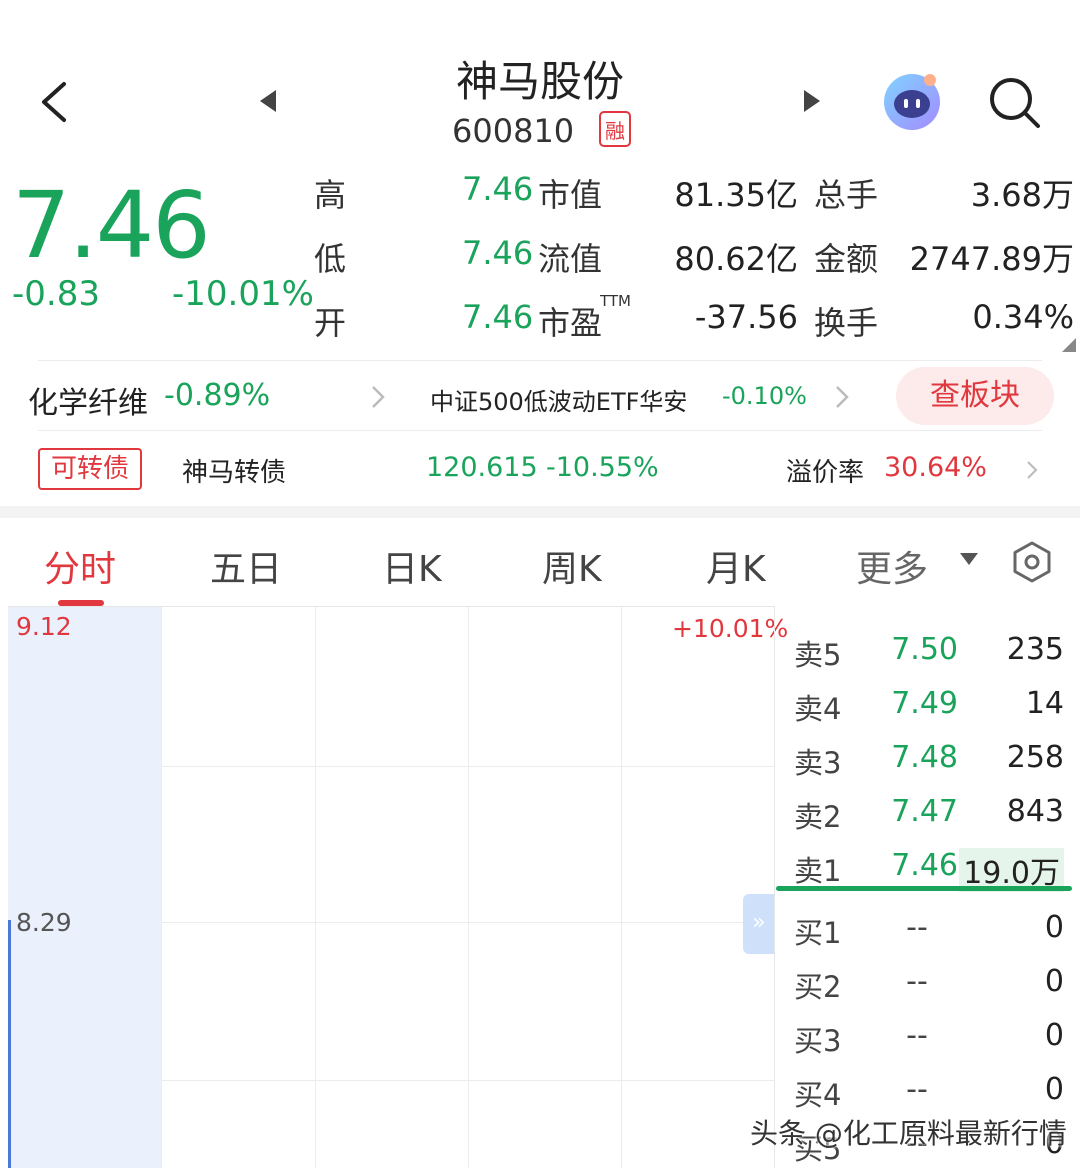 This screenshot has width=1080, height=1168. What do you see at coordinates (570, 195) in the screenshot?
I see `market-cap-label: 市值` at bounding box center [570, 195].